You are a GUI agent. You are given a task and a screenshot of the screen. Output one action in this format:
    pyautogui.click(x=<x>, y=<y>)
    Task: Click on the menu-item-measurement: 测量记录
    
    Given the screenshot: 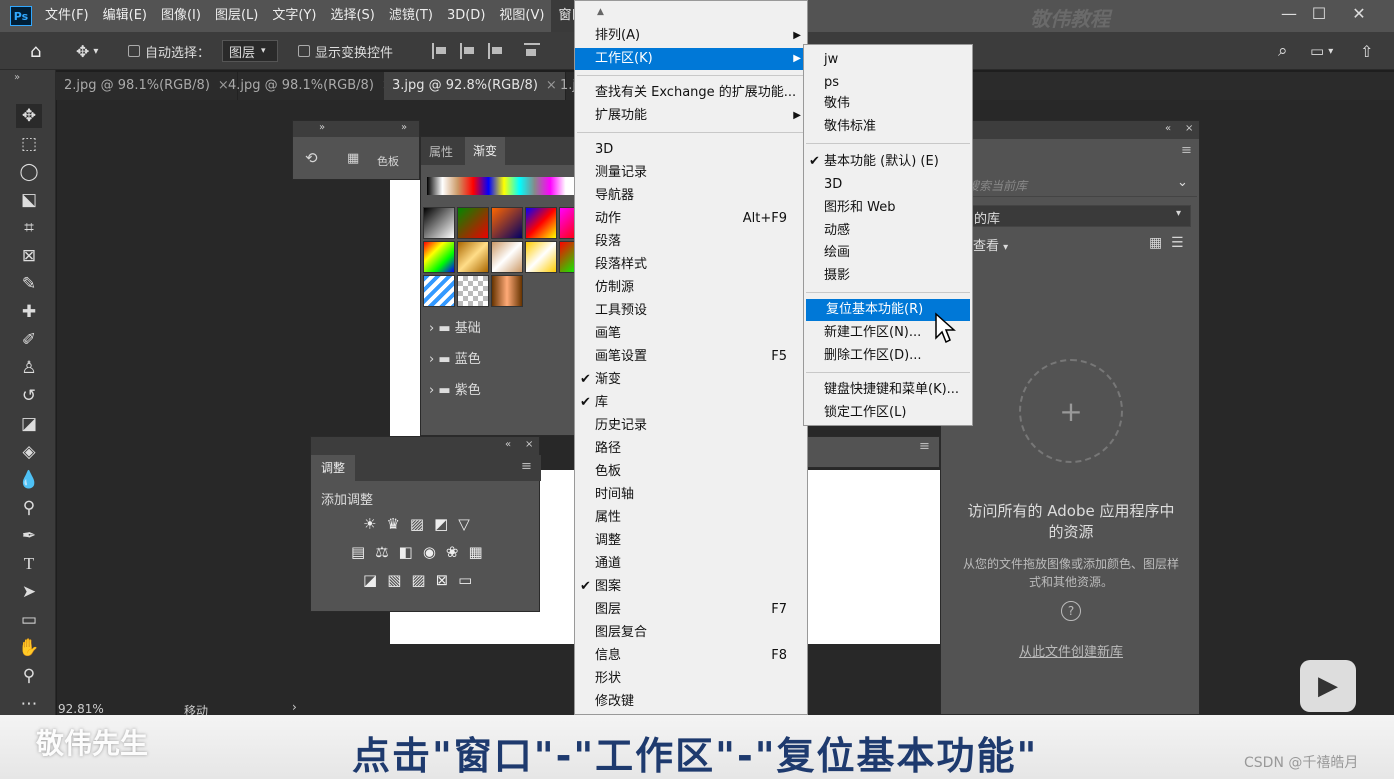 What is the action you would take?
    pyautogui.click(x=691, y=173)
    